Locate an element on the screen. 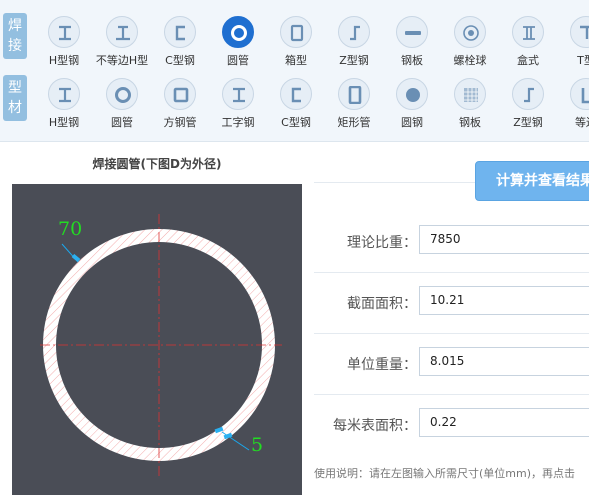 The image size is (589, 495). welded-item-box-section: 箱型 is located at coordinates (296, 40).